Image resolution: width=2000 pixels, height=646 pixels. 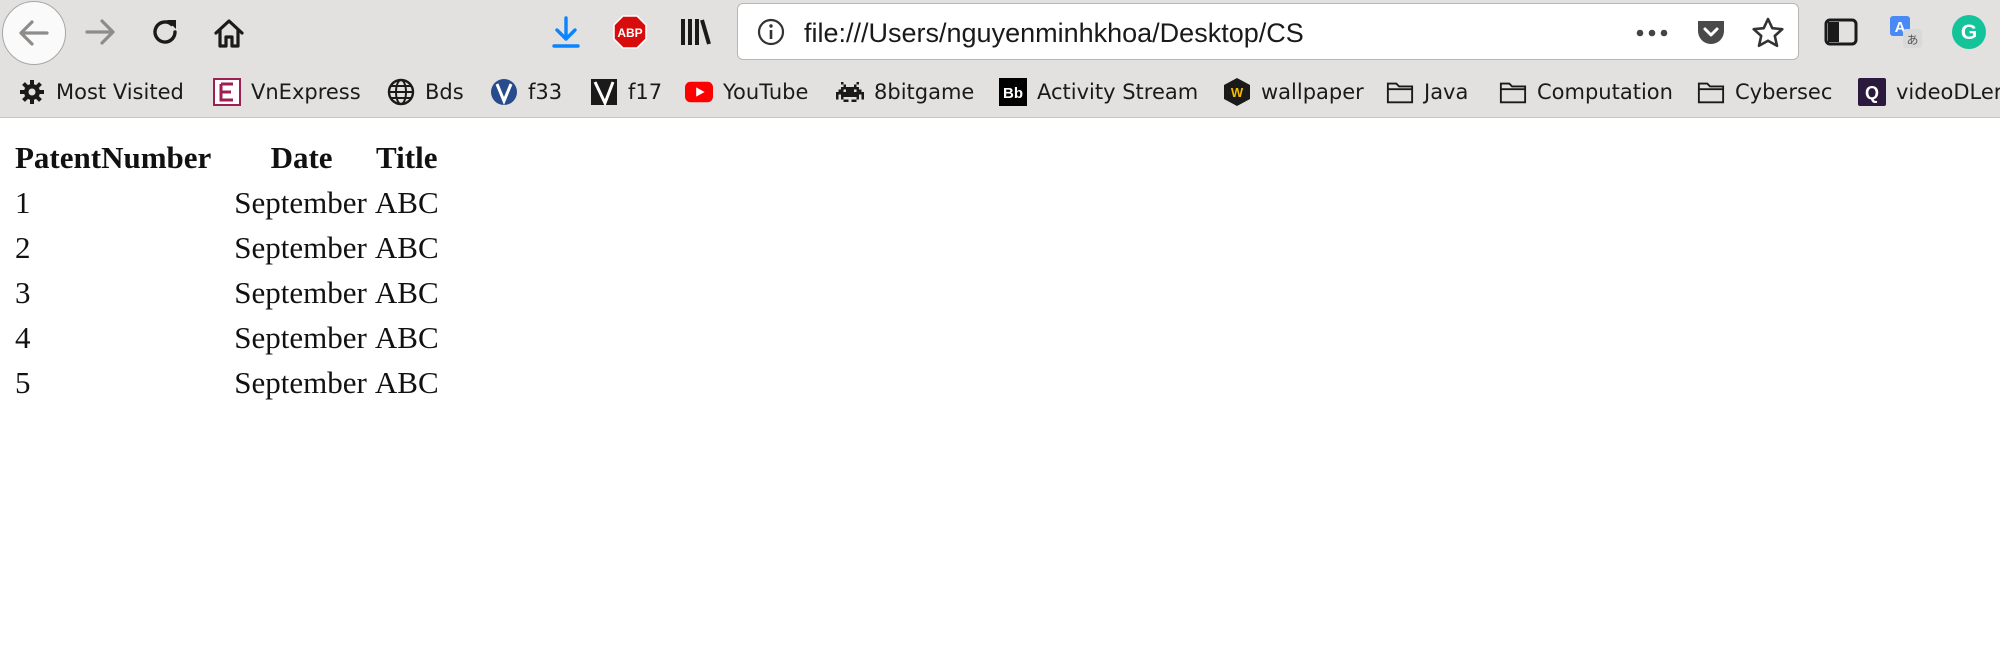 What do you see at coordinates (301, 157) in the screenshot?
I see `column-header-date: Date` at bounding box center [301, 157].